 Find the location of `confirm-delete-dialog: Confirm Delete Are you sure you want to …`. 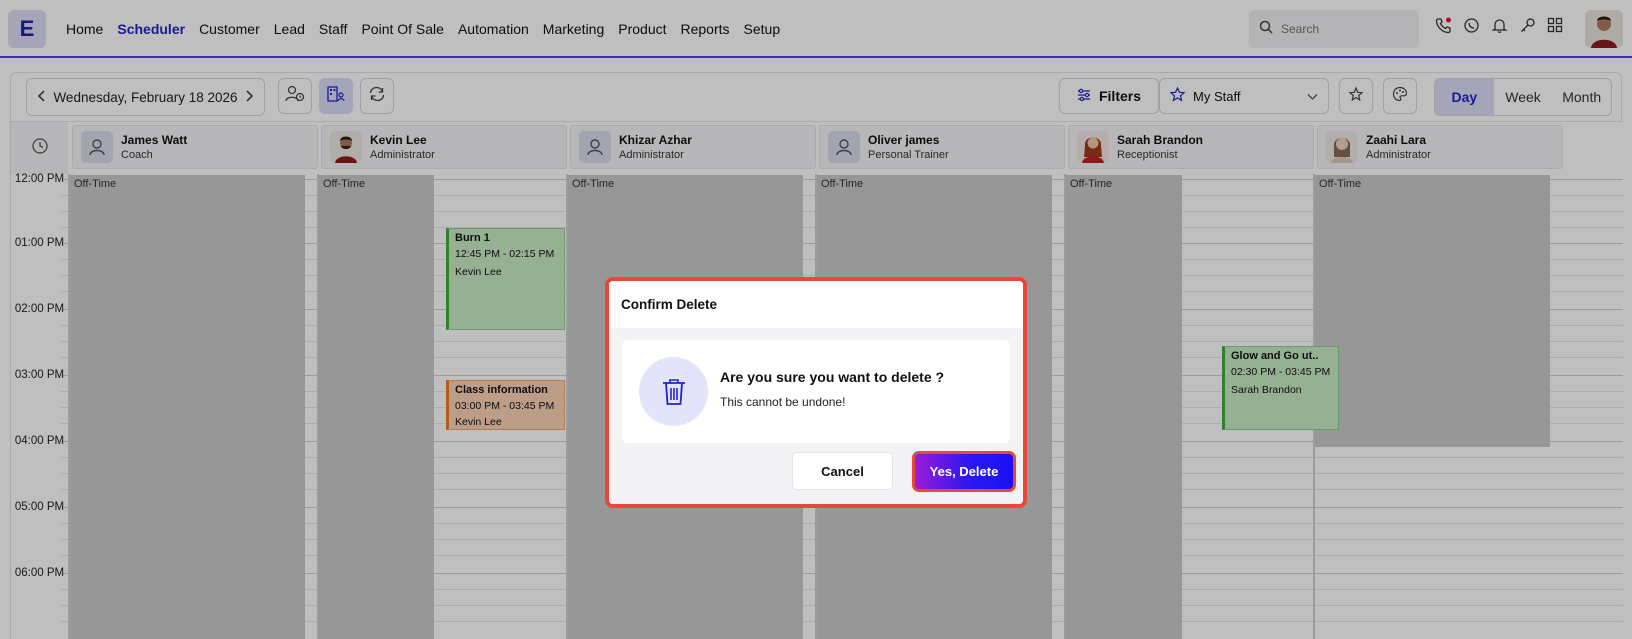

confirm-delete-dialog: Confirm Delete Are you sure you want to … is located at coordinates (816, 392).